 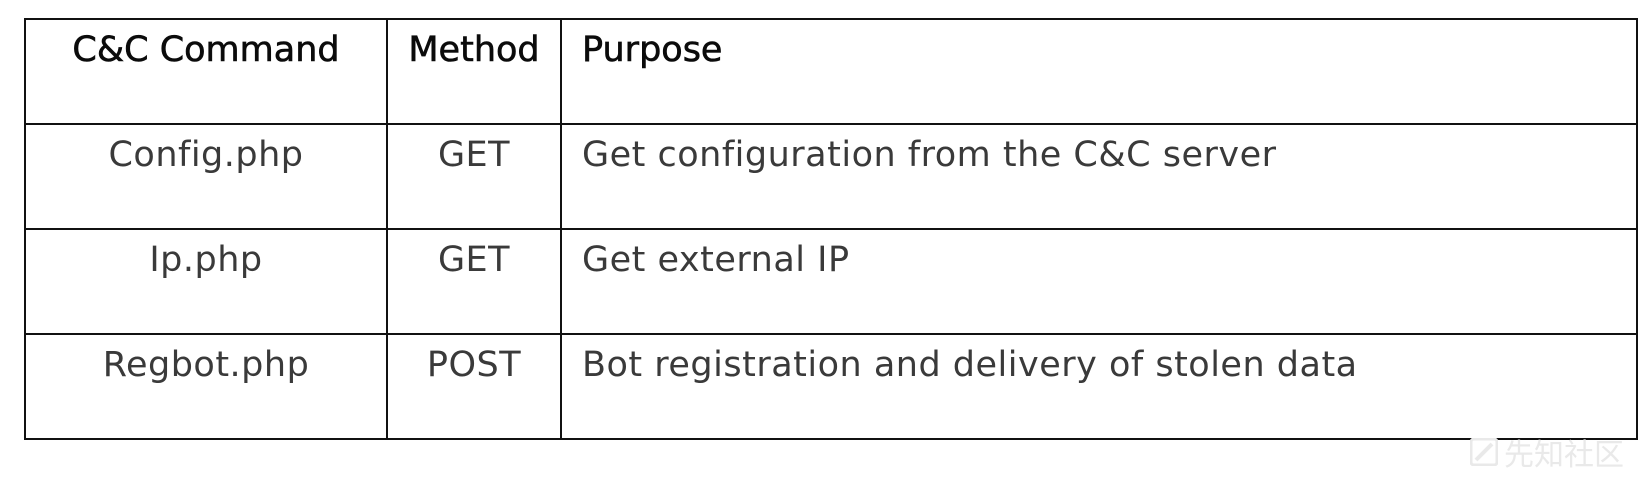 What do you see at coordinates (1099, 71) in the screenshot?
I see `header-purpose: Purpose` at bounding box center [1099, 71].